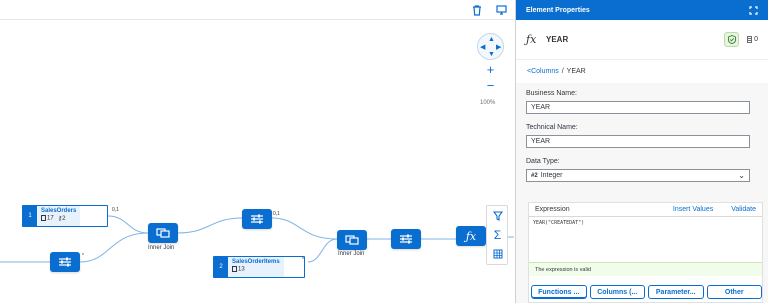 Image resolution: width=768 pixels, height=303 pixels. What do you see at coordinates (259, 267) in the screenshot?
I see `source-node-salesorderitems: 2 SalesOrderItems 13` at bounding box center [259, 267].